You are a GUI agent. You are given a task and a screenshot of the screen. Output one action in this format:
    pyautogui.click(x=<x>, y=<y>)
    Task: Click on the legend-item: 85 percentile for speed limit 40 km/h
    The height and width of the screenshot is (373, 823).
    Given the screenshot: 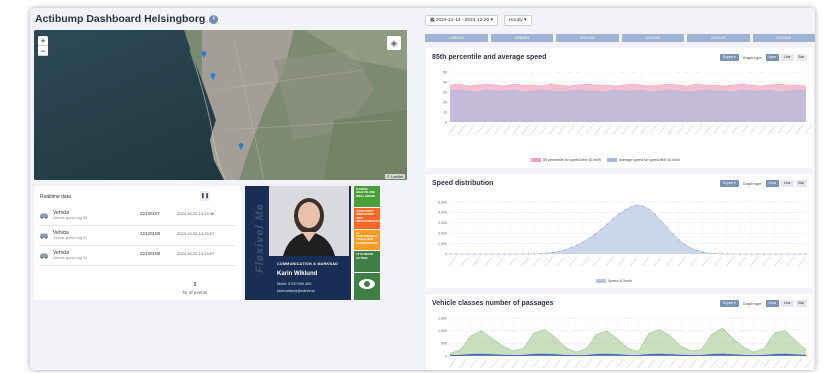 What is the action you would take?
    pyautogui.click(x=566, y=160)
    